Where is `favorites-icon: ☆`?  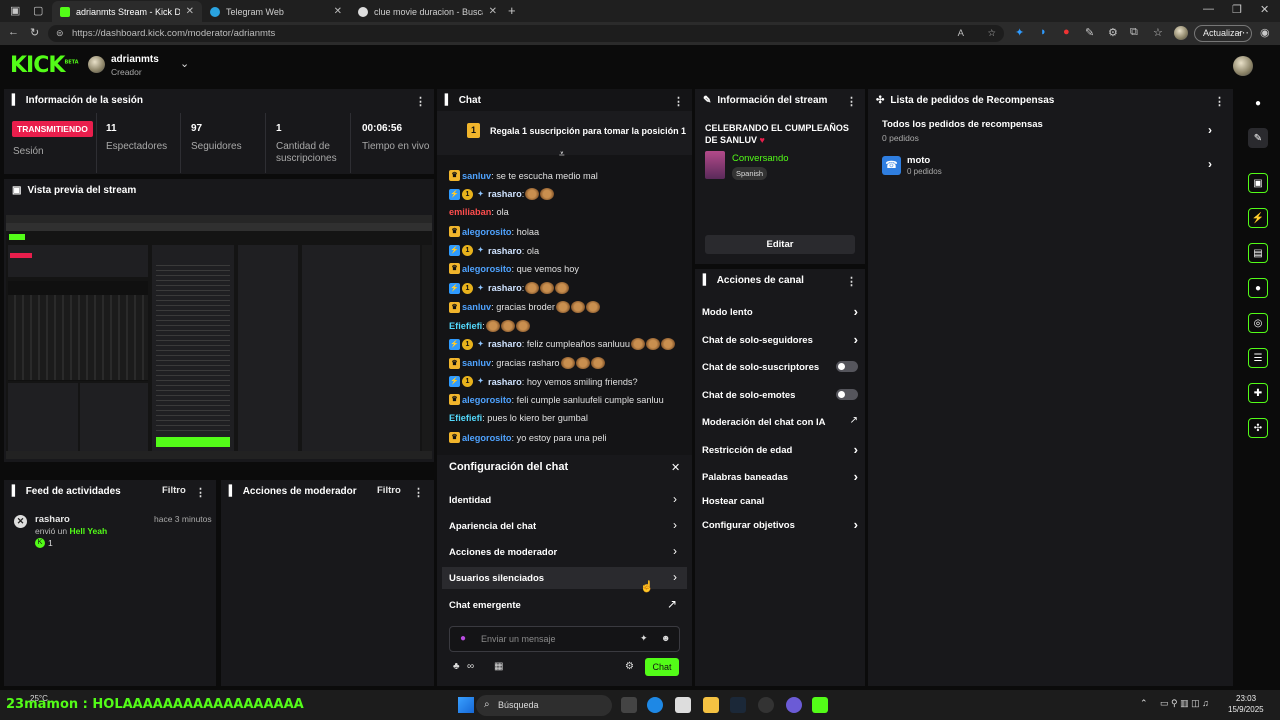
favorites-icon: ☆ is located at coordinates (1158, 32).